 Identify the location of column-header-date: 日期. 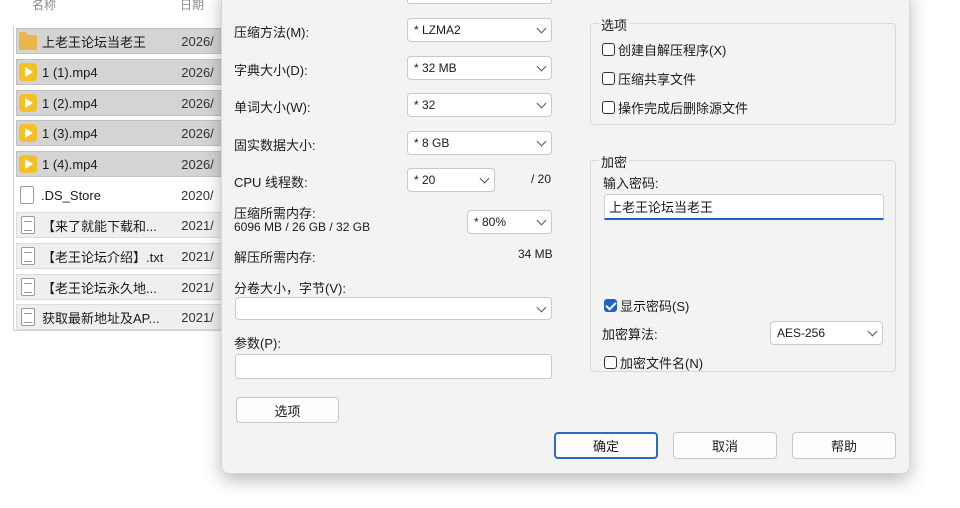
(192, 6).